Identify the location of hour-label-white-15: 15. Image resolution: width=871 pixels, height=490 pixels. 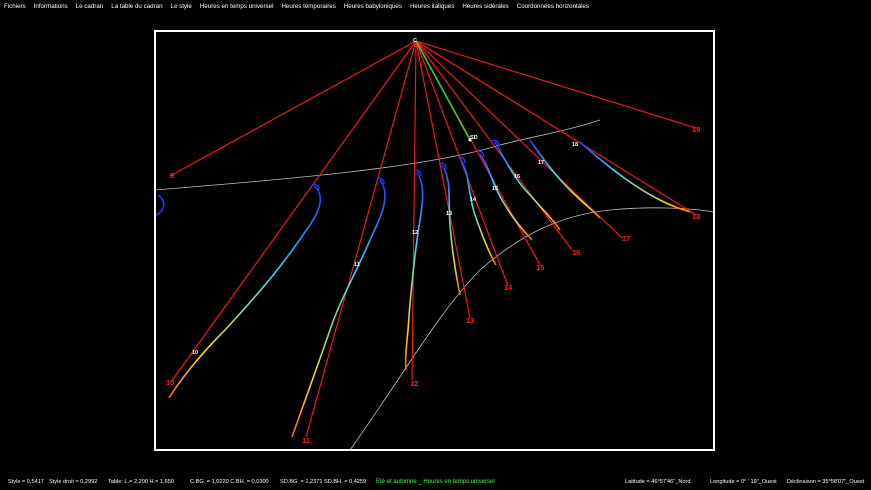
(495, 189).